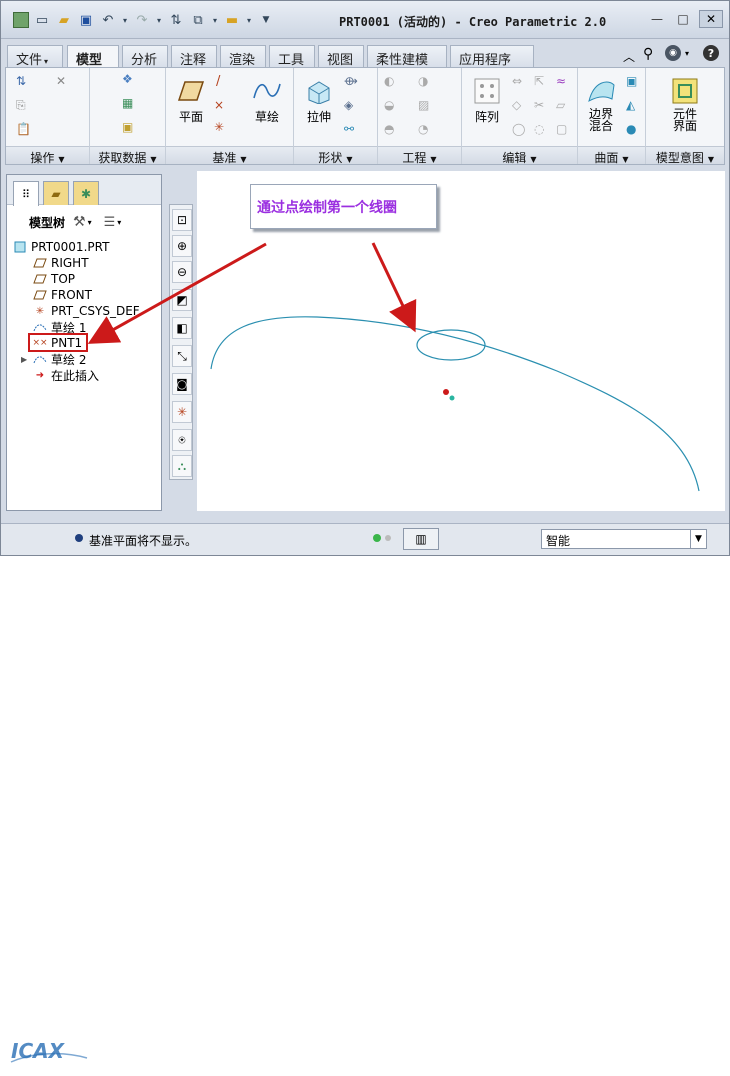 The height and width of the screenshot is (1076, 730). Describe the element at coordinates (79, 538) in the screenshot. I see `status-message-icon` at that location.